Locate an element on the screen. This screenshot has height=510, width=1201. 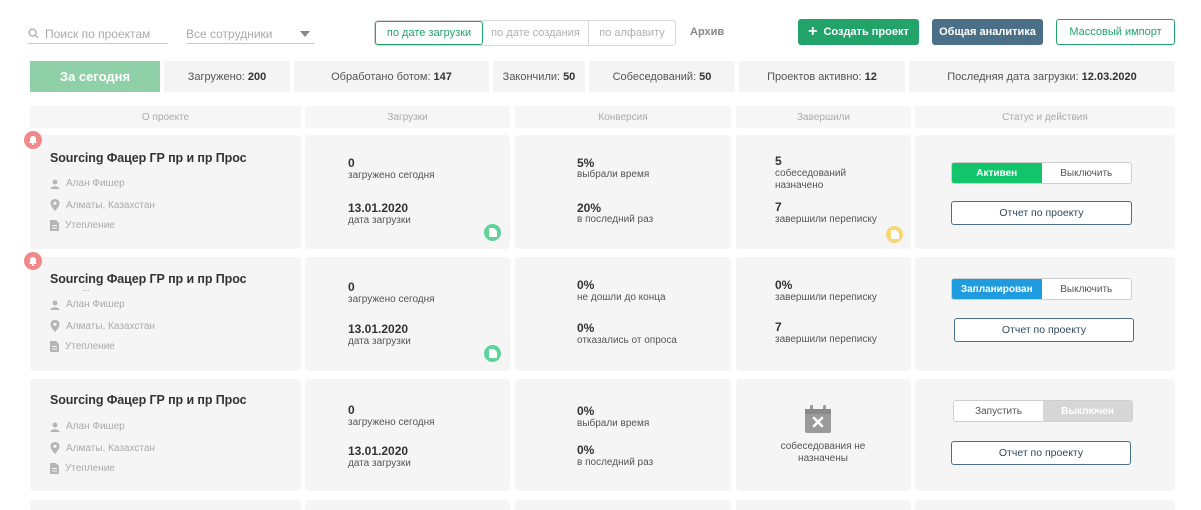
status-toggle: Запустить Выключен is located at coordinates (1043, 411).